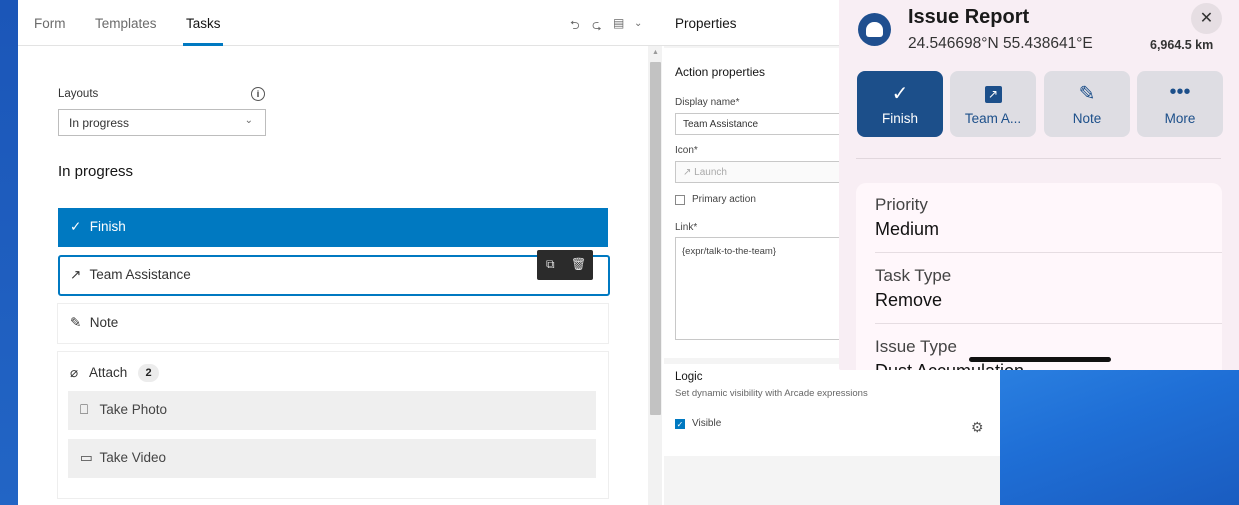 The height and width of the screenshot is (505, 1239). What do you see at coordinates (710, 172) in the screenshot?
I see `icon-select-value: Launch` at bounding box center [710, 172].